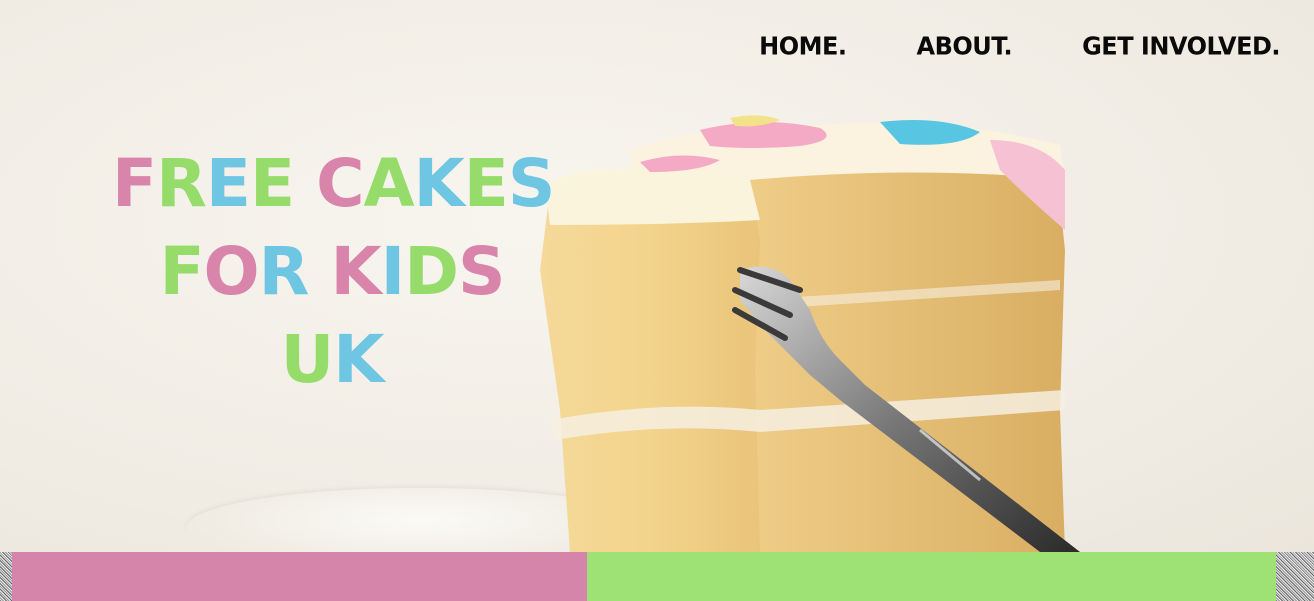 The width and height of the screenshot is (1314, 601). Describe the element at coordinates (1295, 576) in the screenshot. I see `bar-edge-right` at that location.